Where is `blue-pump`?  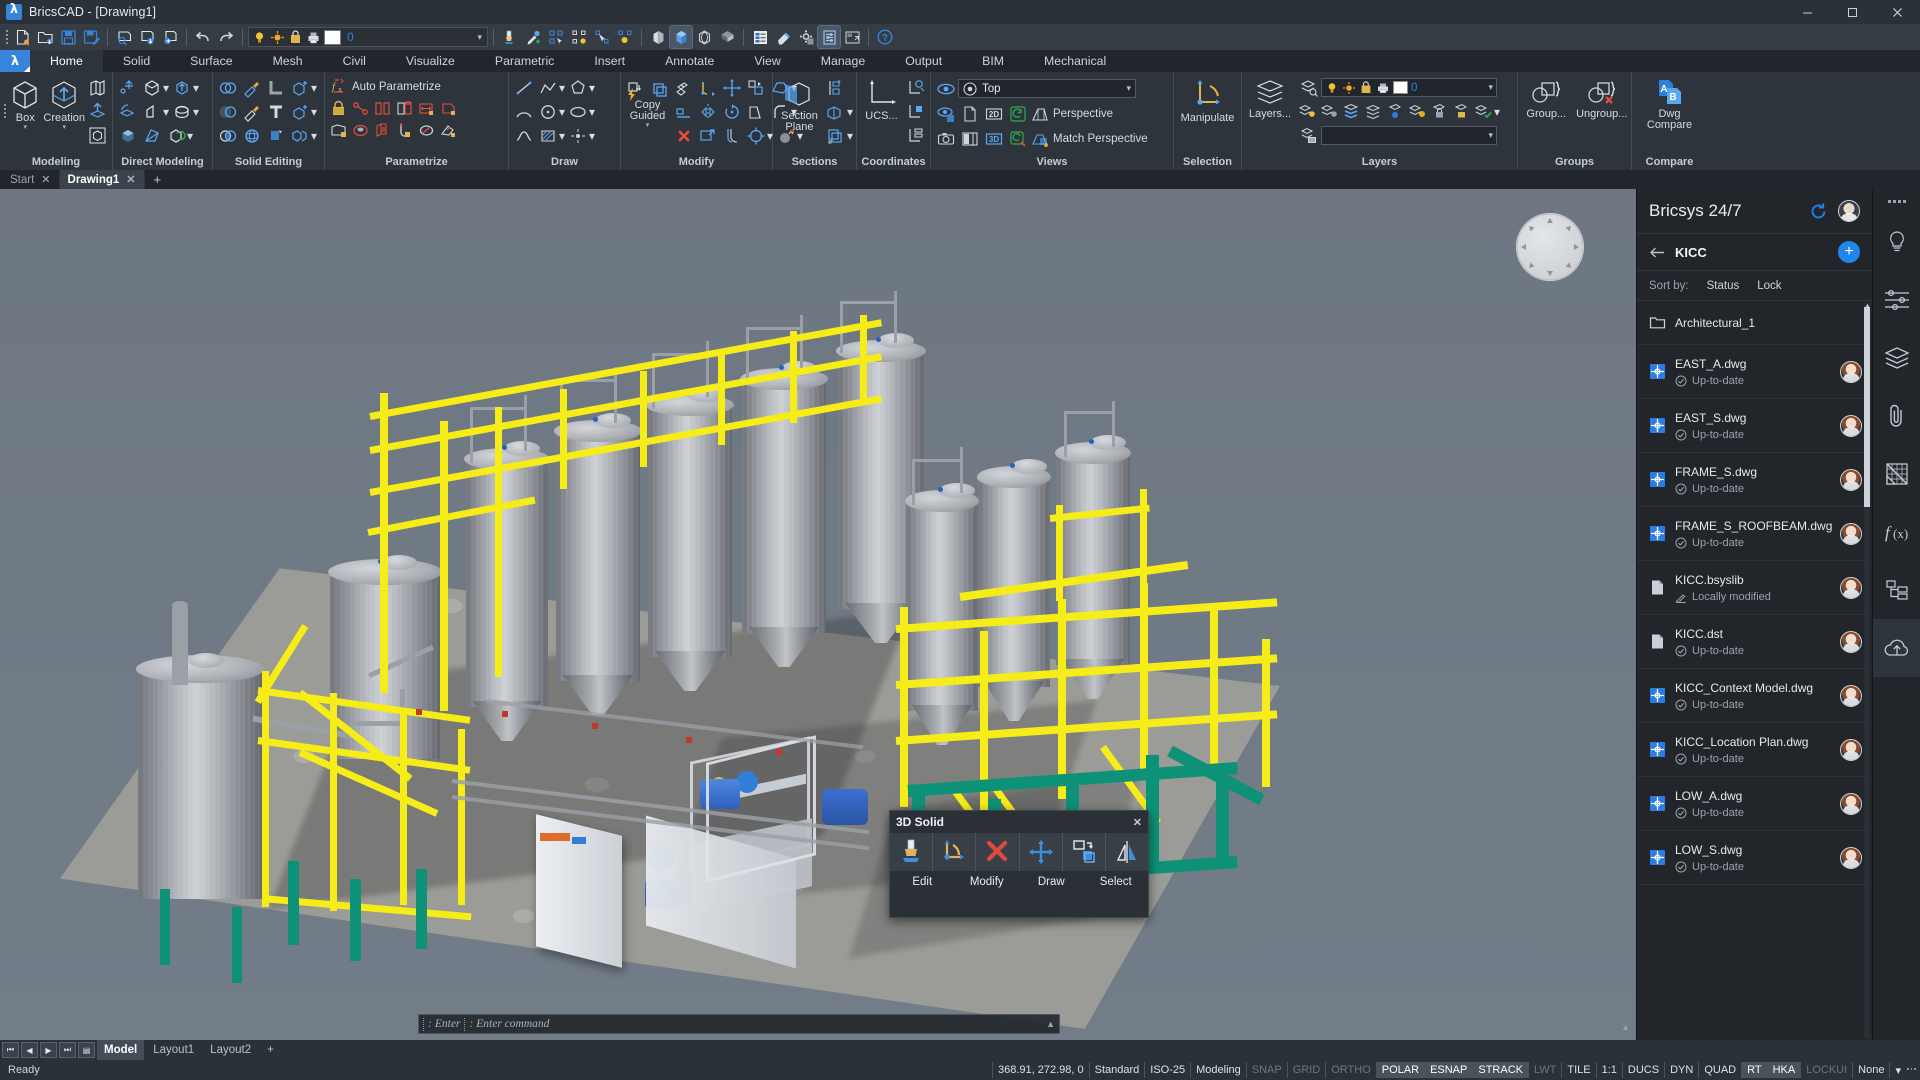 blue-pump is located at coordinates (845, 807).